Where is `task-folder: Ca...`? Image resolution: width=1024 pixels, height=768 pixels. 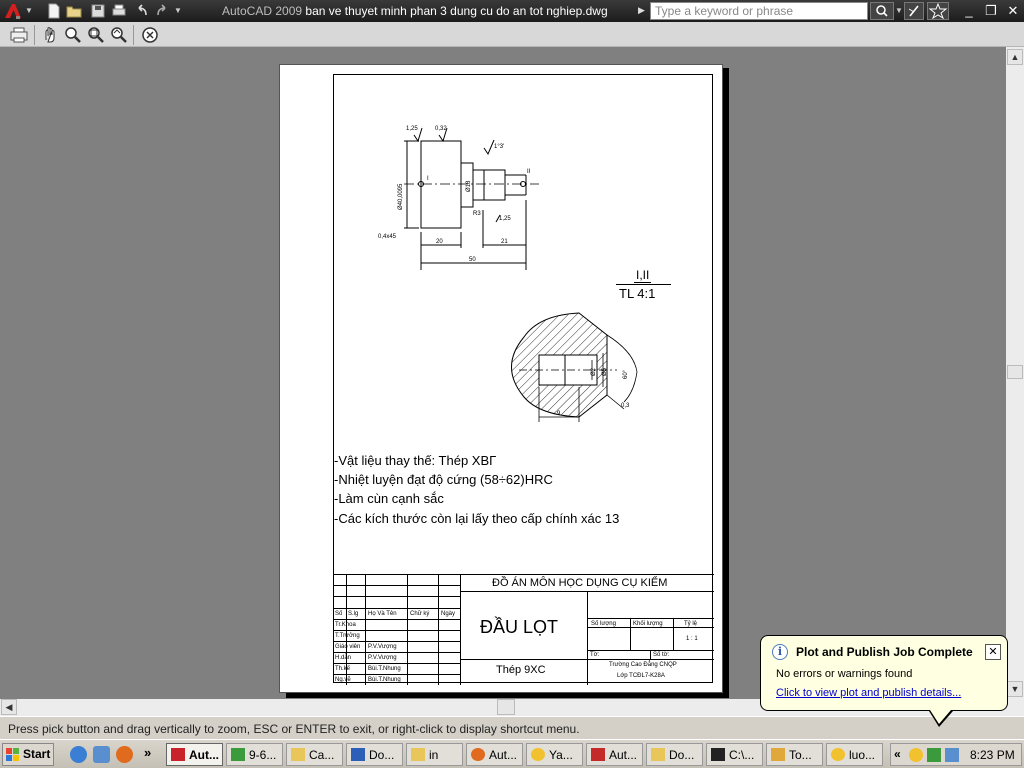
task-folder: Ca... is located at coordinates (314, 754).